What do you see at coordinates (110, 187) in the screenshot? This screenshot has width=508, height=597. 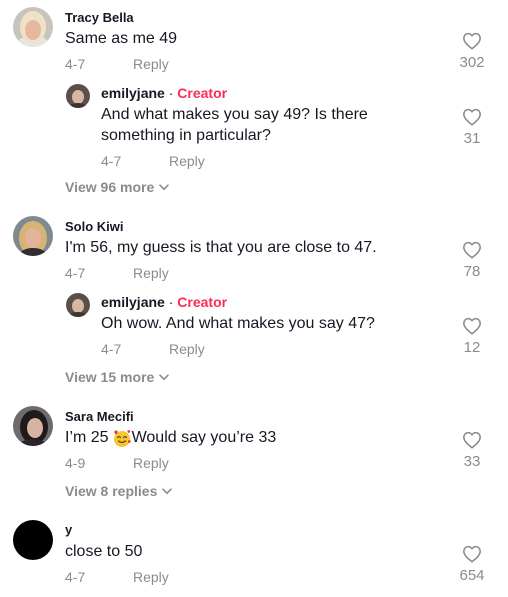 I see `view-more-label: View 96 more` at bounding box center [110, 187].